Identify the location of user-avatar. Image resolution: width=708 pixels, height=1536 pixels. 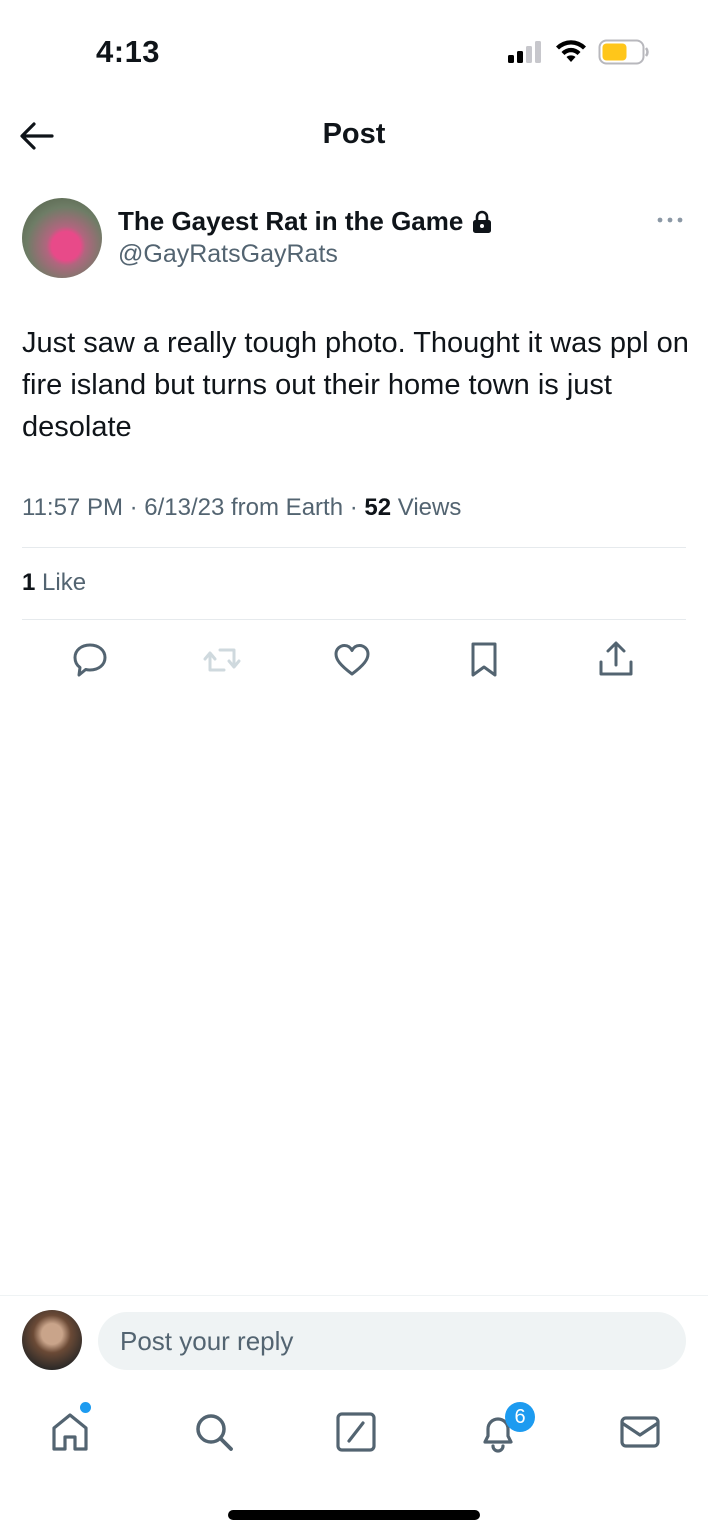
(52, 1340).